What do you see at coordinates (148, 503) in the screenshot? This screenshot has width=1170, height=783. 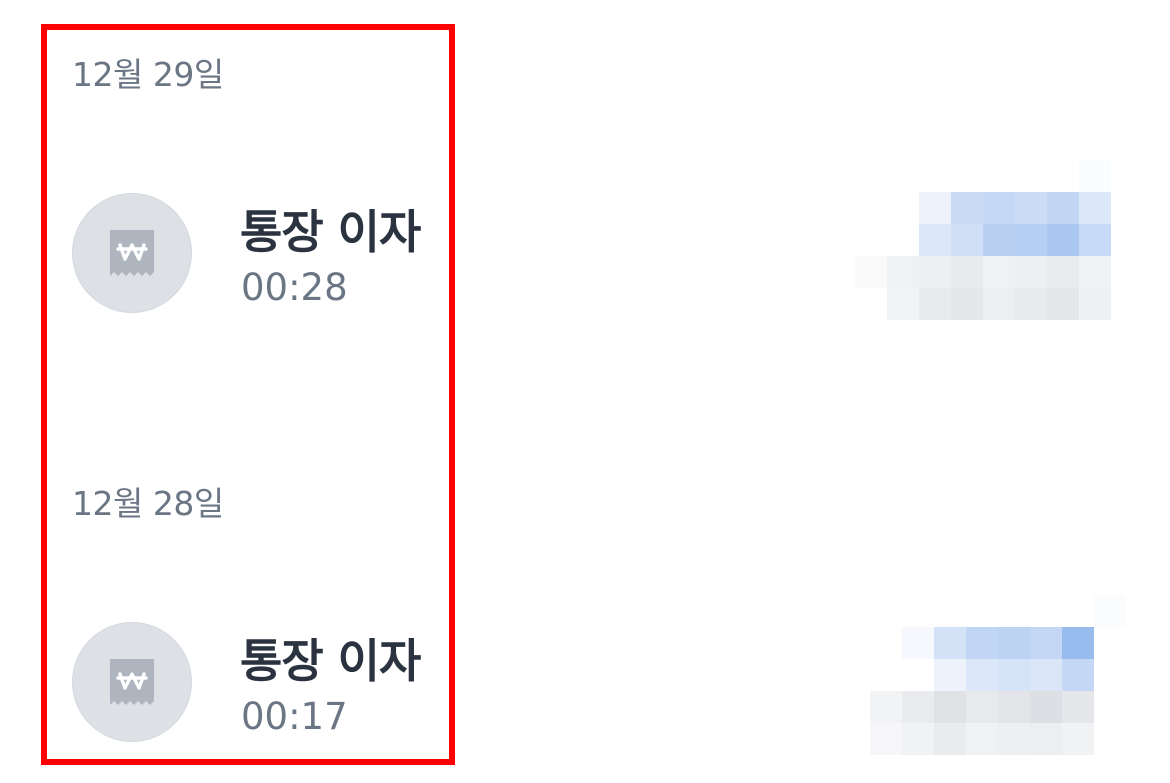 I see `date-header: 12월 28일` at bounding box center [148, 503].